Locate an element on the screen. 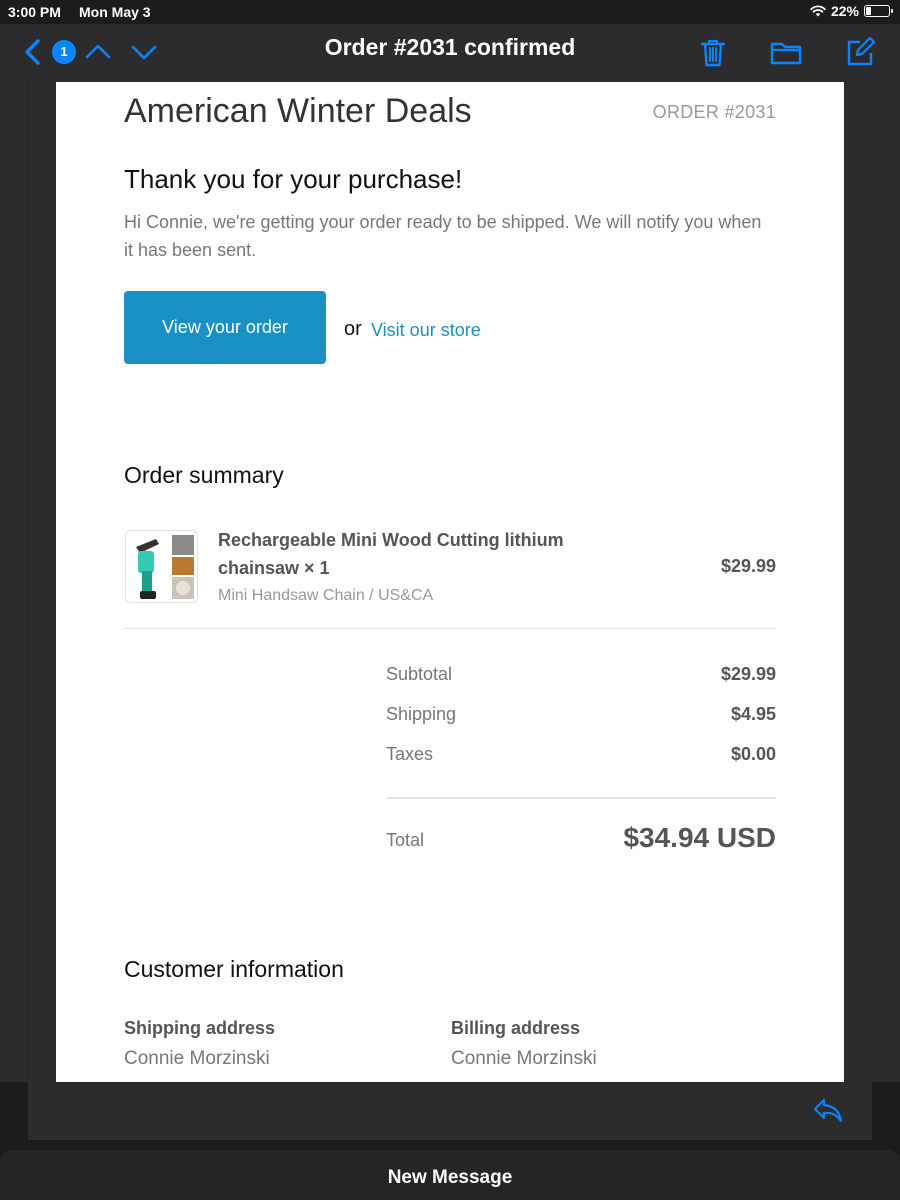  trash-icon is located at coordinates (713, 52).